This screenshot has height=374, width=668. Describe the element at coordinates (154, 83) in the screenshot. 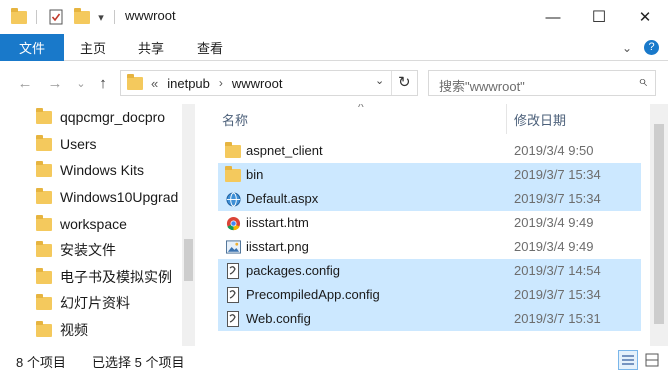

I see `overflow-crumb: «` at that location.